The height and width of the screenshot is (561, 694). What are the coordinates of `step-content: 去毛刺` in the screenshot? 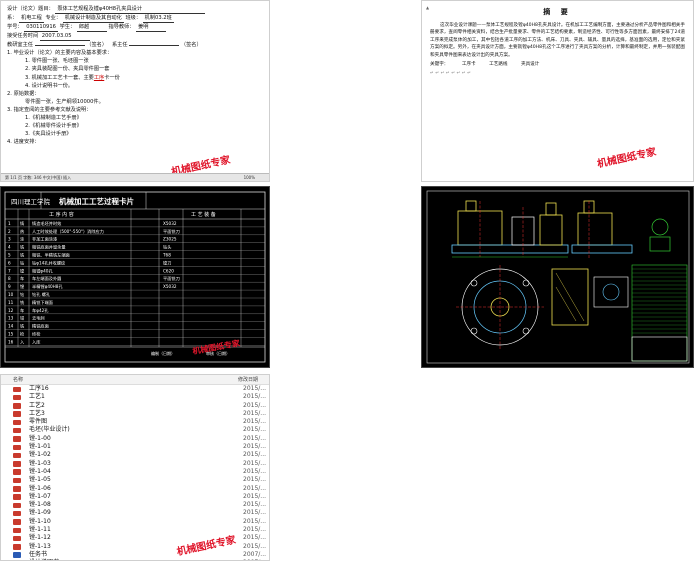 It's located at (38, 318).